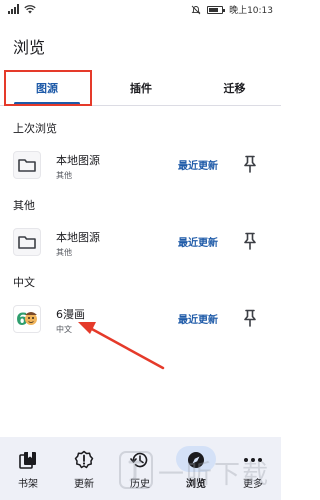 Image resolution: width=320 pixels, height=500 pixels. I want to click on nav-library: 书架, so click(28, 468).